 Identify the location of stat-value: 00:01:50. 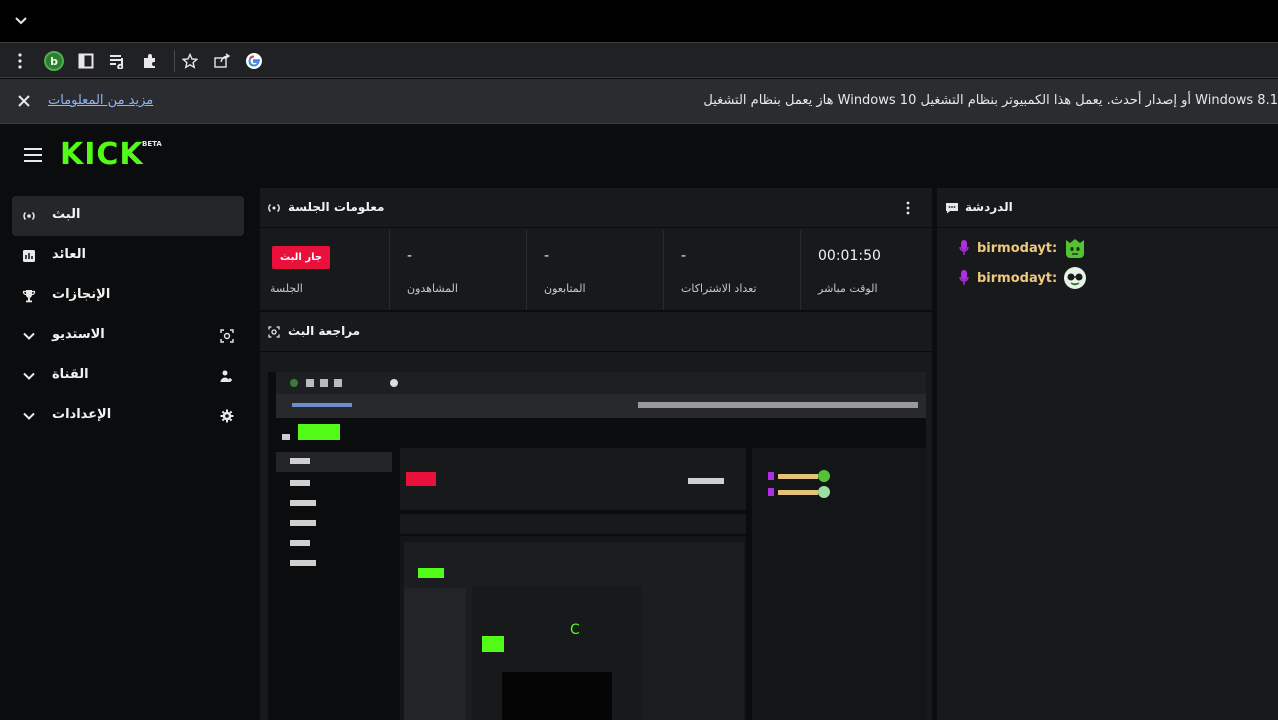
(849, 256).